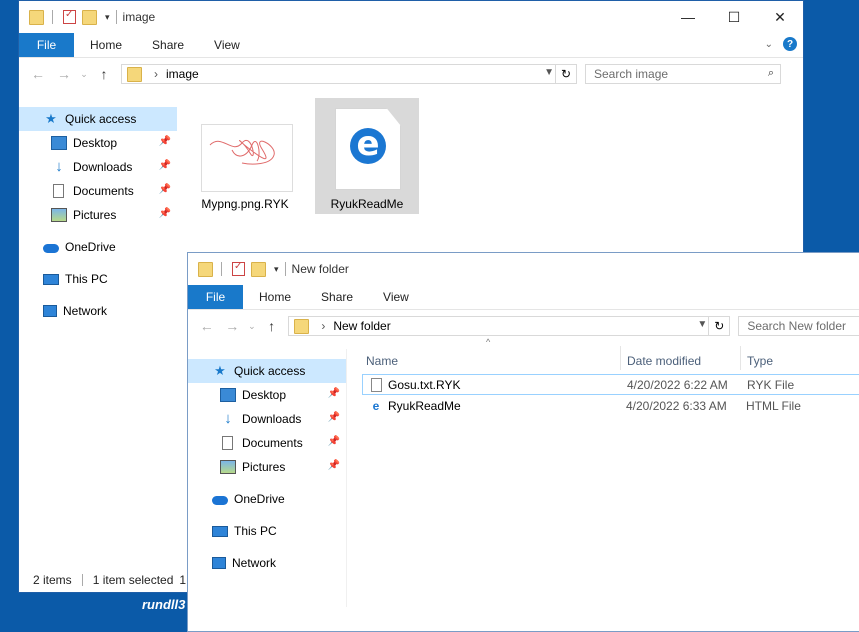 The width and height of the screenshot is (859, 632). Describe the element at coordinates (367, 156) in the screenshot. I see `file-tile: e RyukReadMe` at that location.